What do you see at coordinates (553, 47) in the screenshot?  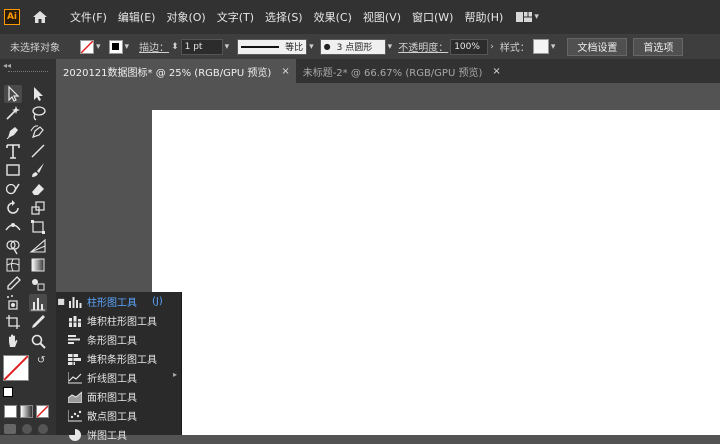 I see `style-dropdown-icon: ▾` at bounding box center [553, 47].